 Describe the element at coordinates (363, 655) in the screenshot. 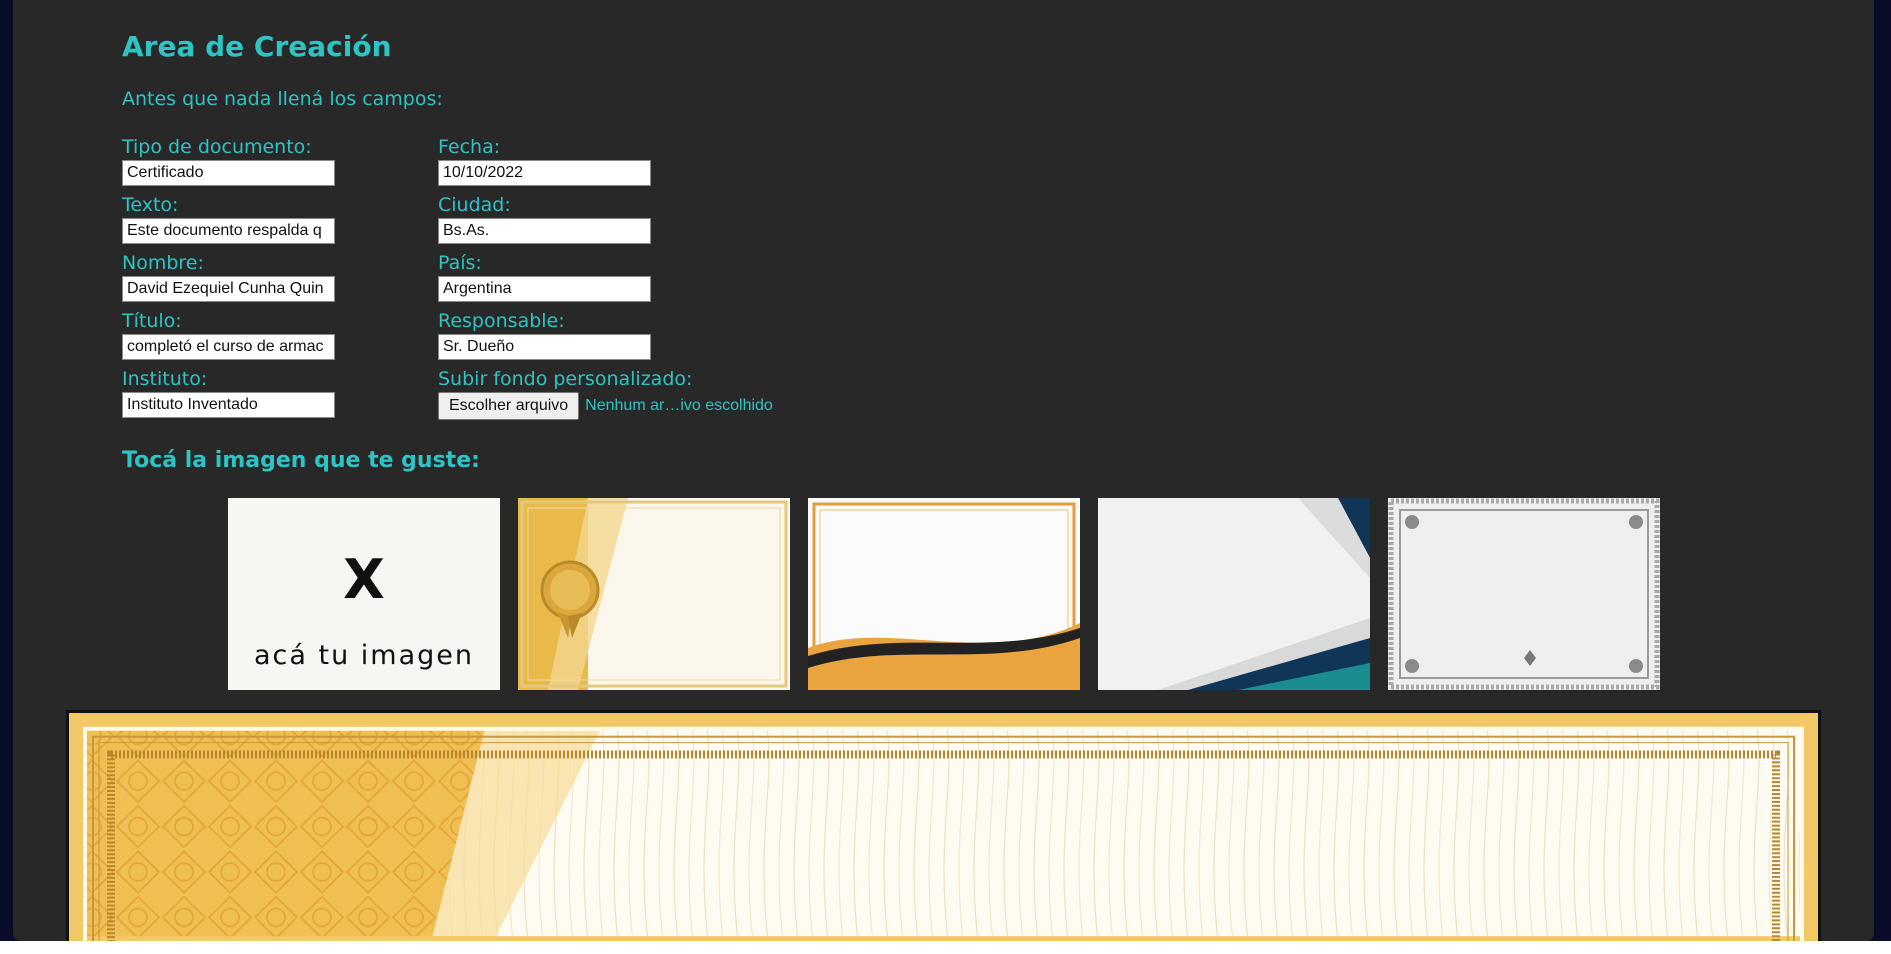

I see `custom-caption: acá tu imagen` at that location.